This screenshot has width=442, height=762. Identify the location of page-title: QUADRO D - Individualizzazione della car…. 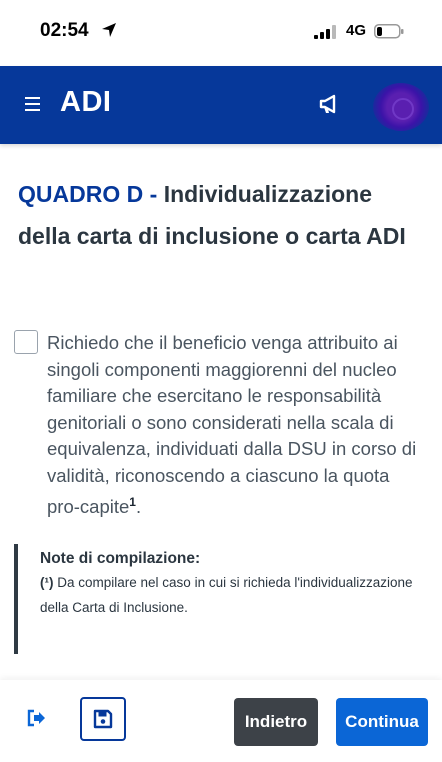
(218, 215).